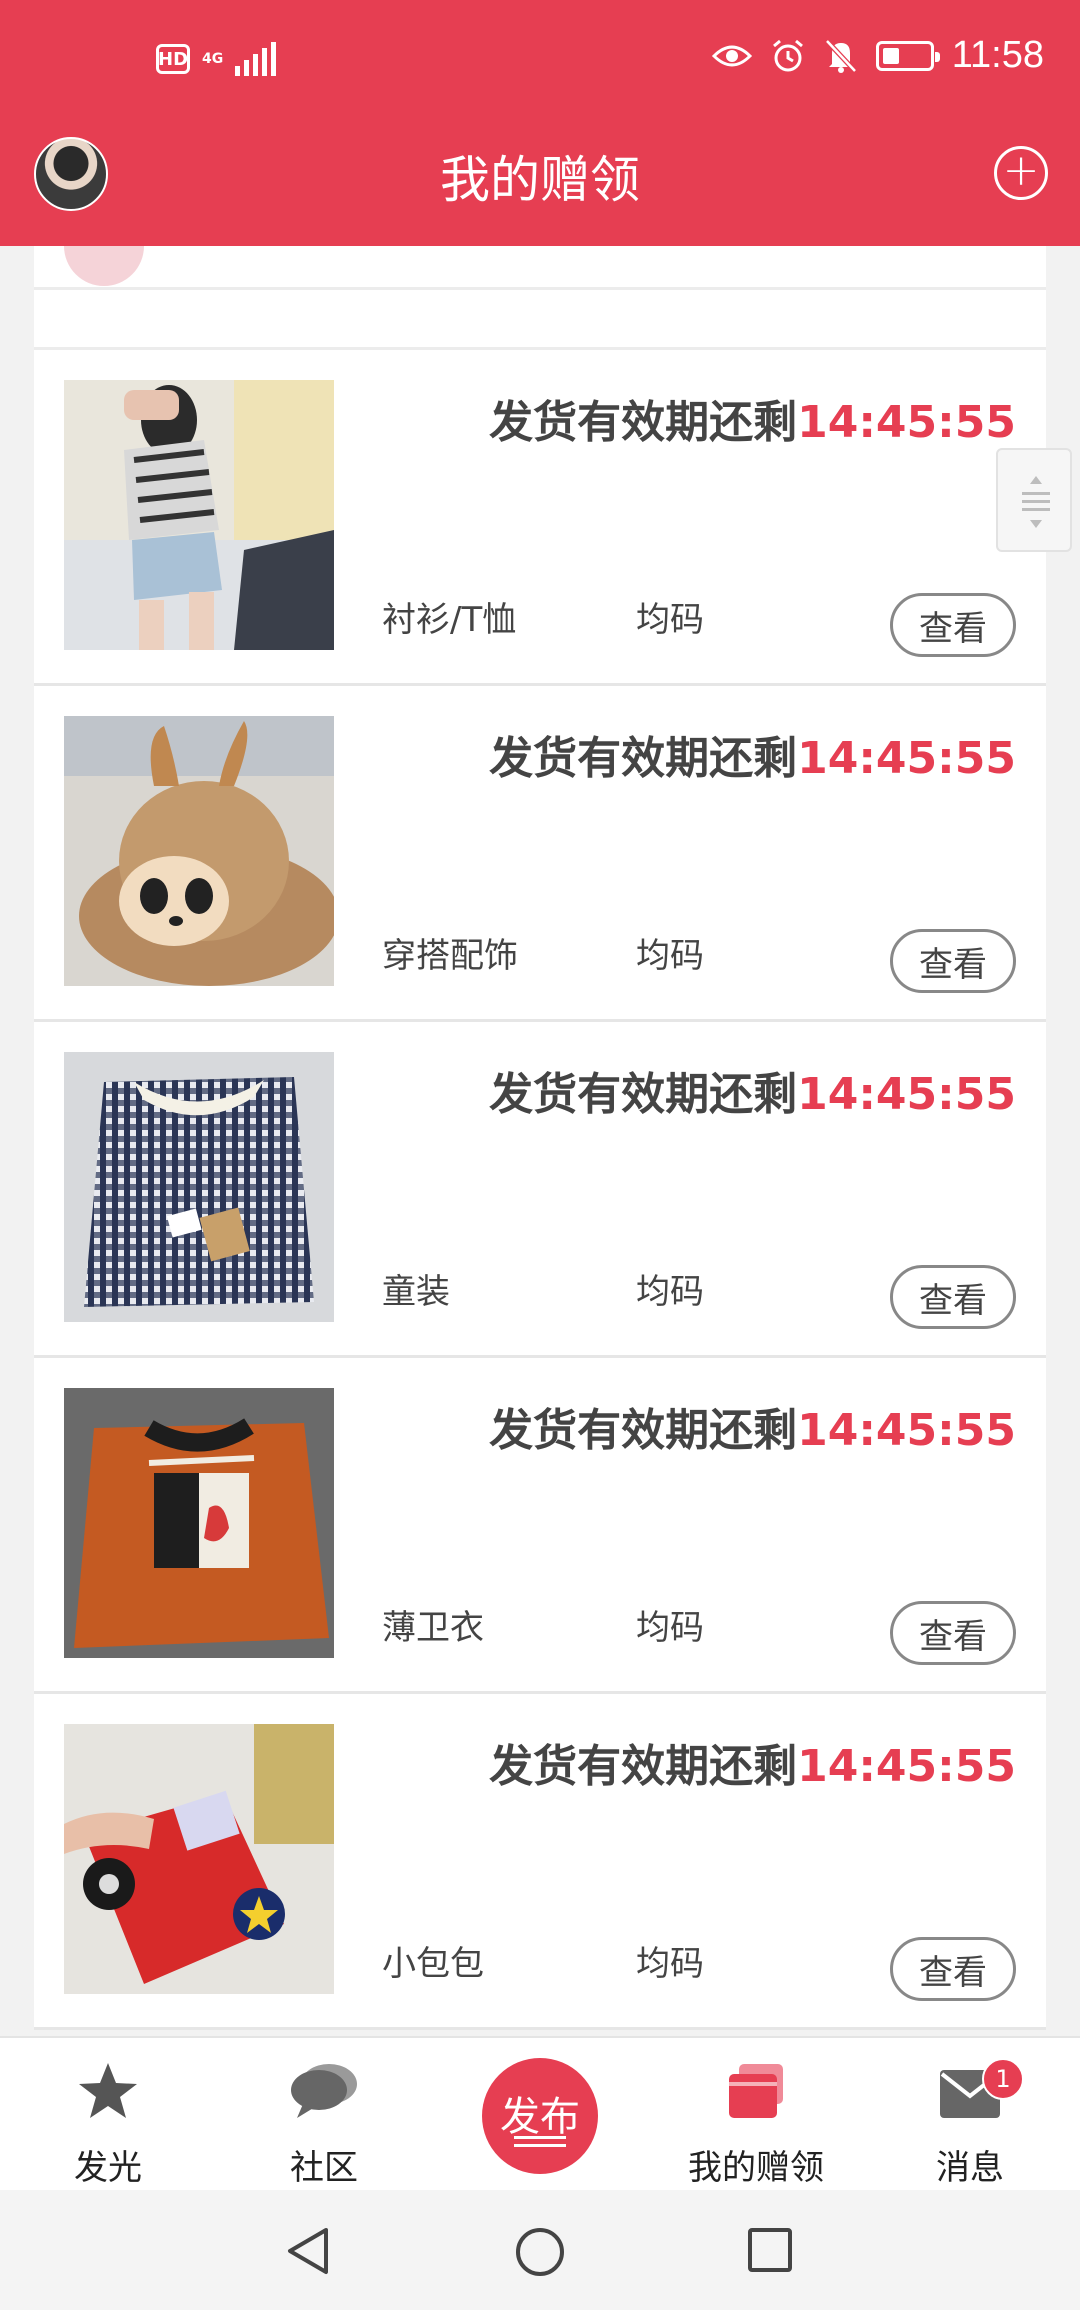  What do you see at coordinates (108, 2168) in the screenshot?
I see `nav-label: 发光` at bounding box center [108, 2168].